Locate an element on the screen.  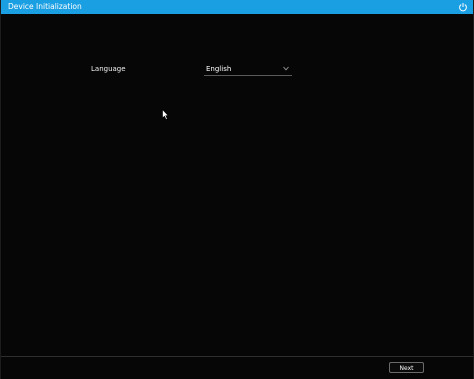
next-button: Next is located at coordinates (406, 367).